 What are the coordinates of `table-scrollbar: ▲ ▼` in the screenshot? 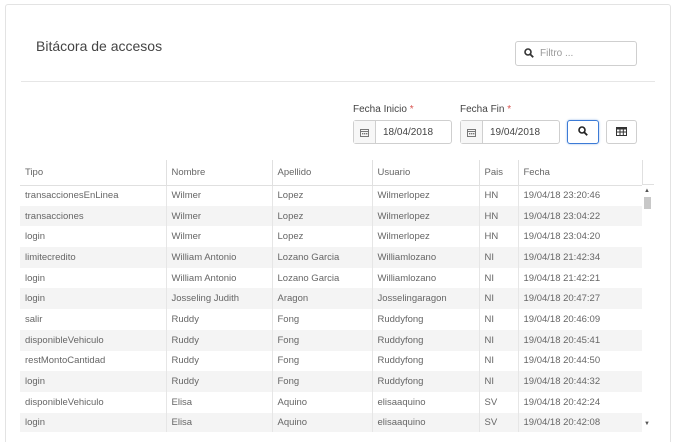 It's located at (647, 308).